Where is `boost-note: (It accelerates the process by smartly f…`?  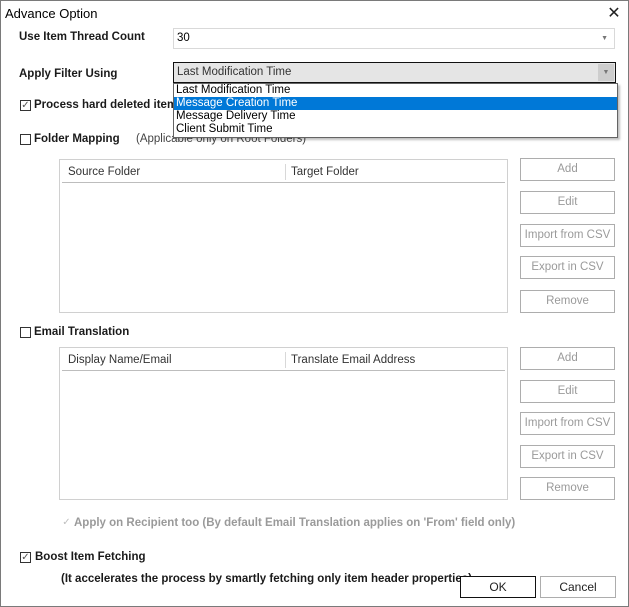 boost-note: (It accelerates the process by smartly f… is located at coordinates (266, 579).